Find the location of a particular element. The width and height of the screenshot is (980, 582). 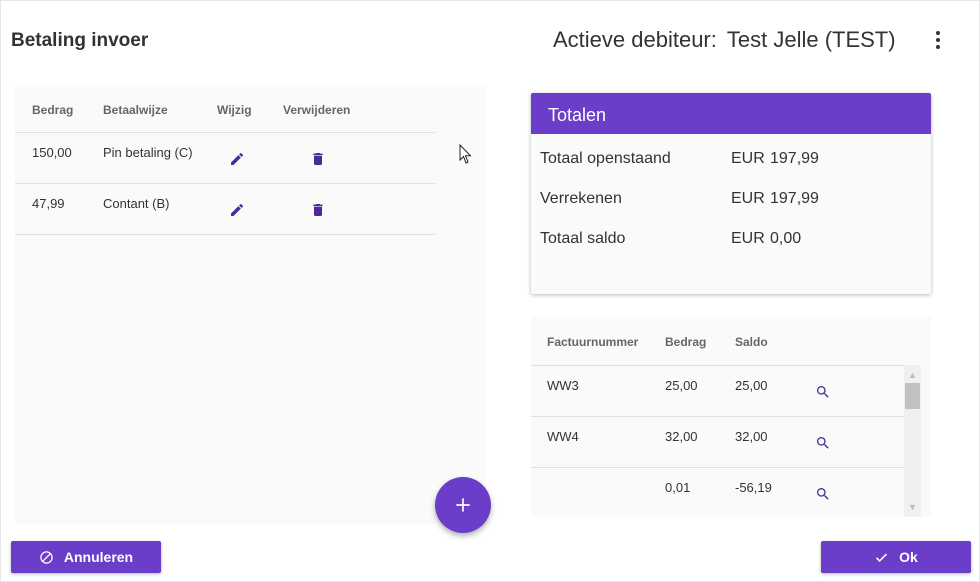

column-header-verwijderen: Verwijderen is located at coordinates (317, 110).